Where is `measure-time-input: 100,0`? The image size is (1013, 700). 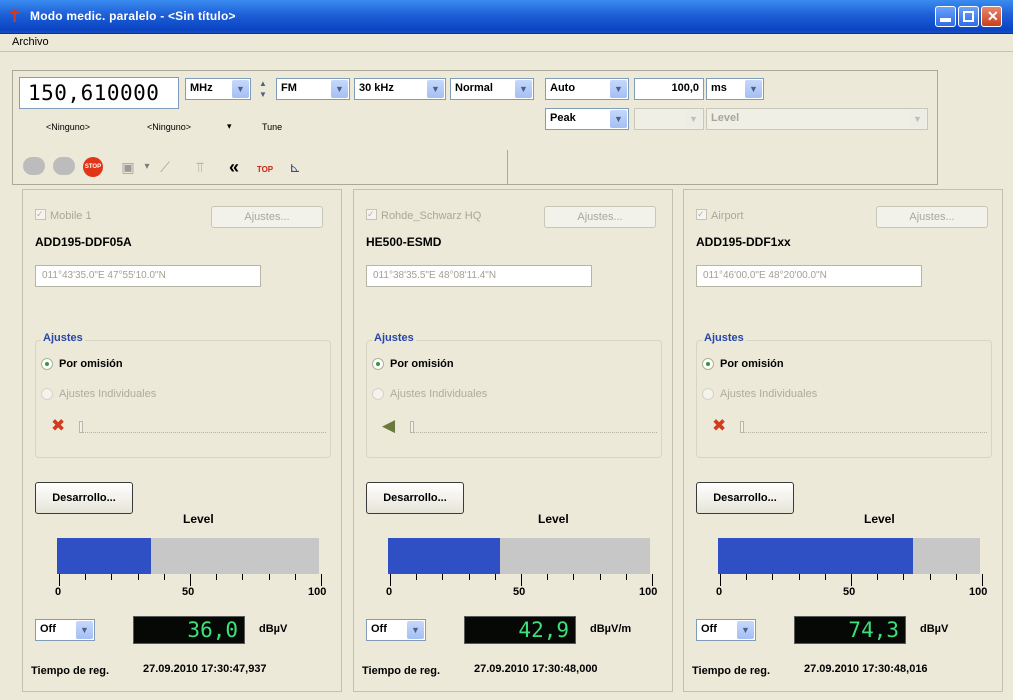
measure-time-input: 100,0 is located at coordinates (669, 89).